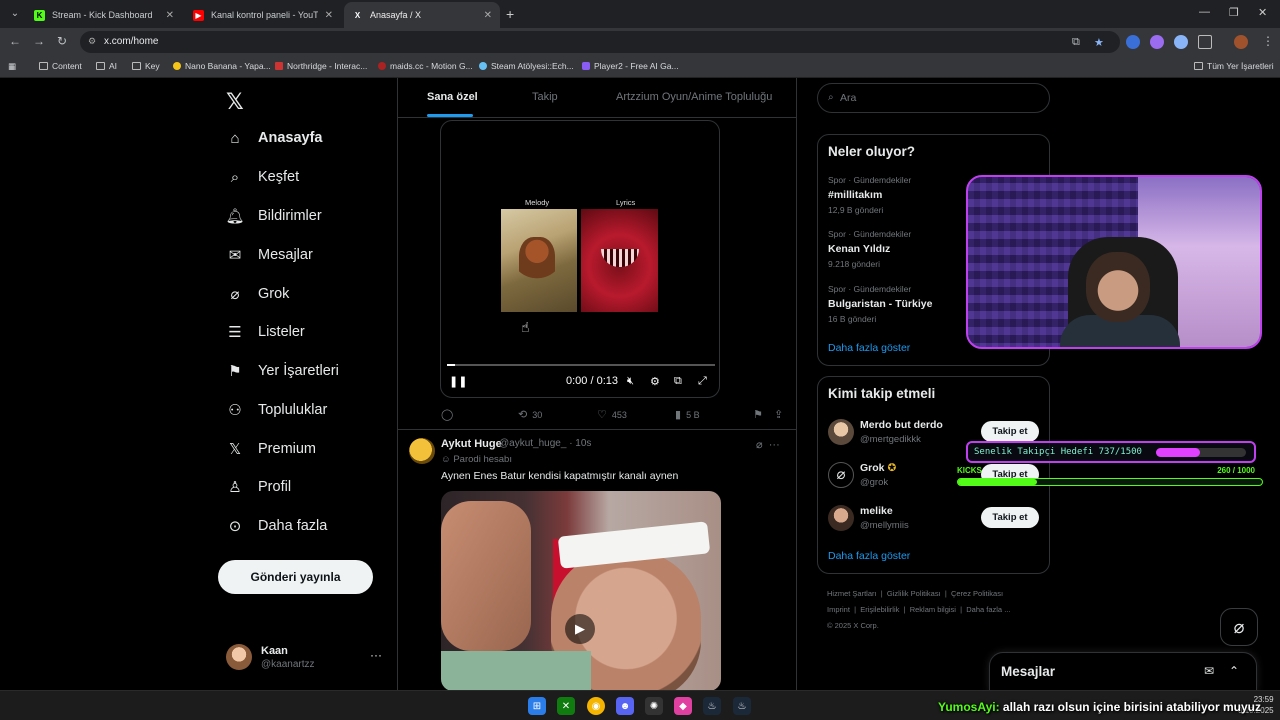  Describe the element at coordinates (277, 526) in the screenshot. I see `nav-item-more: ⊙ Daha fazla` at that location.